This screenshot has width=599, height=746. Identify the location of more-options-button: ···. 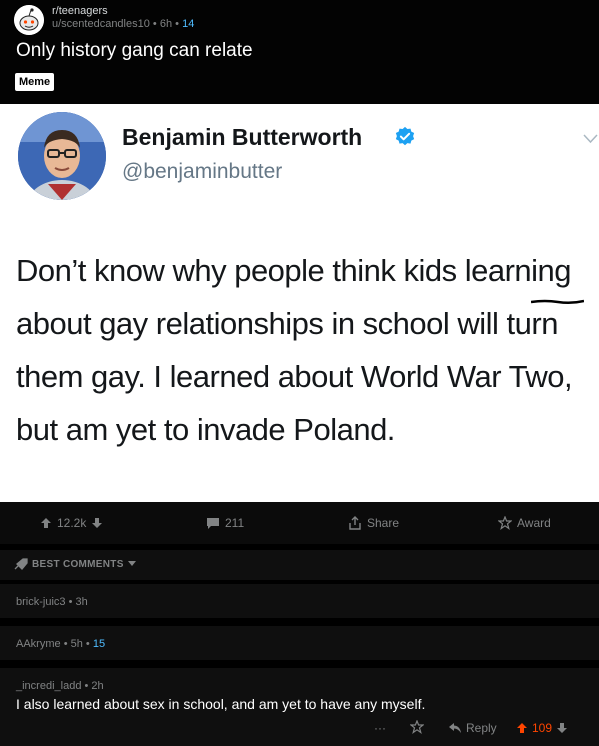
(380, 728).